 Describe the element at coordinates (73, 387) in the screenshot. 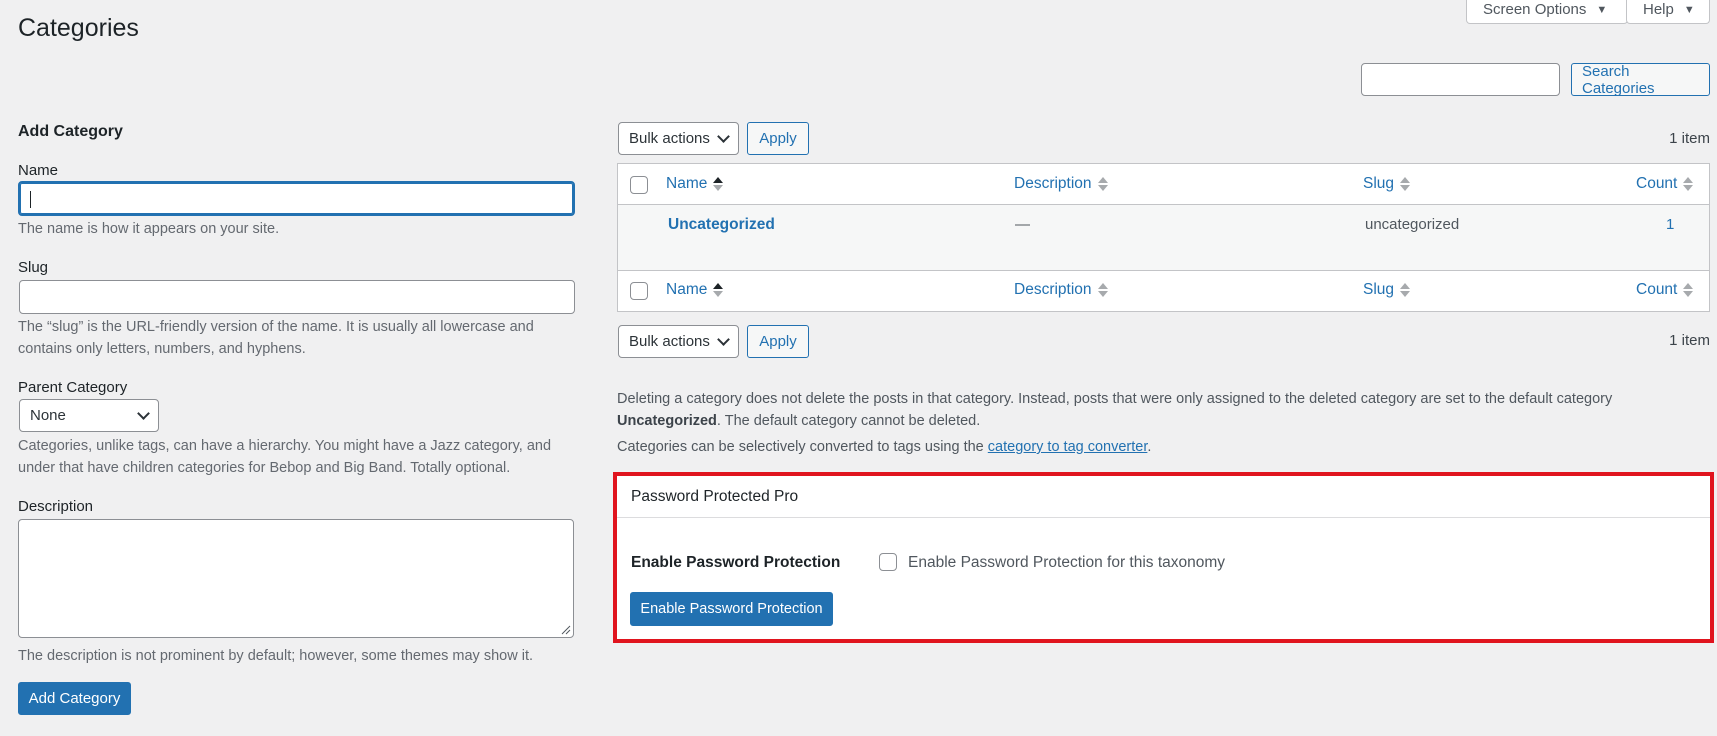

I see `parent-category-label: Parent Category` at that location.